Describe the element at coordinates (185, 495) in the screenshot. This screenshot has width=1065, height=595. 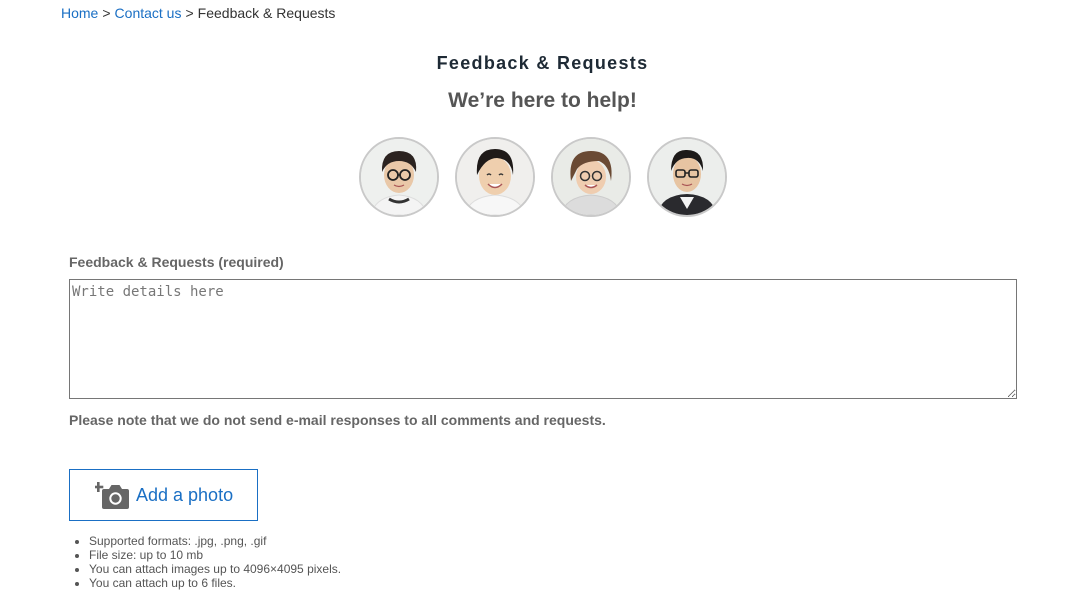
I see `add-photo-label: Add a photo` at that location.